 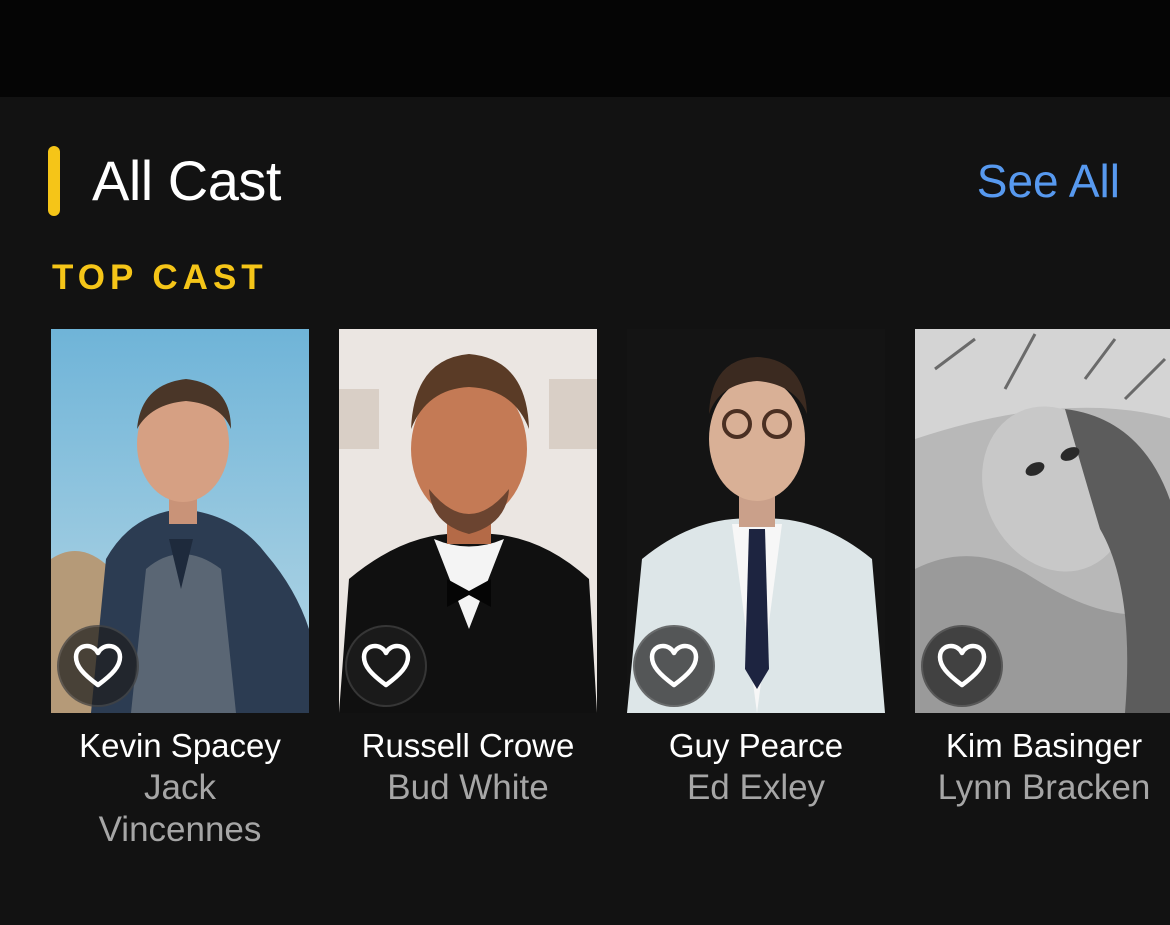 What do you see at coordinates (468, 745) in the screenshot?
I see `actor-name: Russell Crowe` at bounding box center [468, 745].